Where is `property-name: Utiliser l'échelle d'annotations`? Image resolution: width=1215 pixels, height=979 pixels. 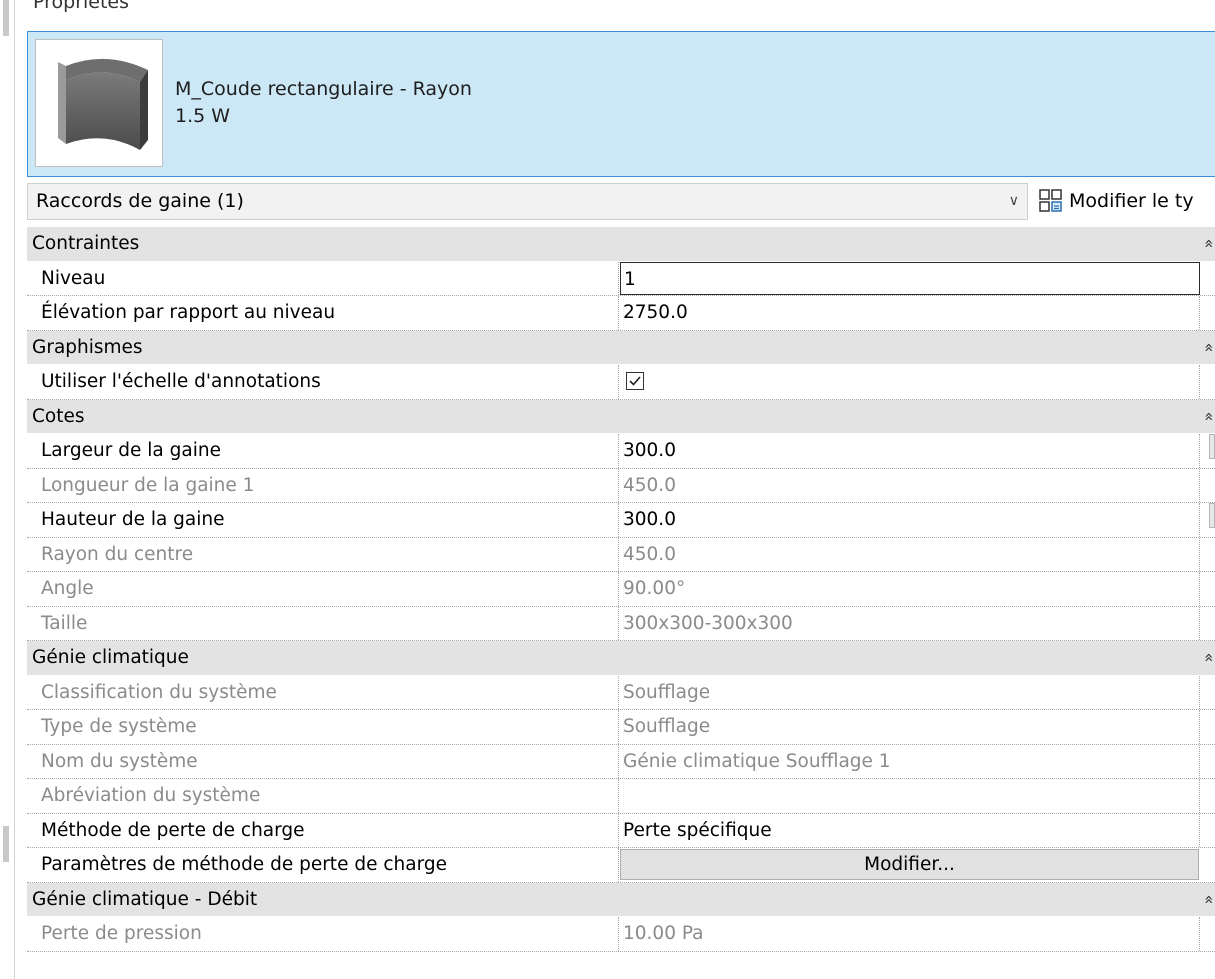
property-name: Utiliser l'échelle d'annotations is located at coordinates (323, 382).